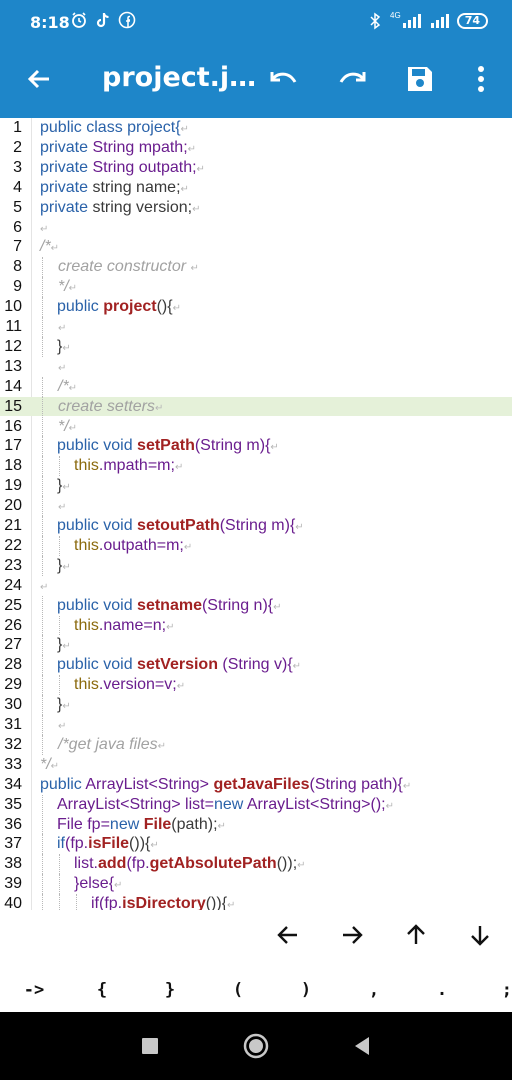 The height and width of the screenshot is (1080, 512). What do you see at coordinates (13, 605) in the screenshot?
I see `line-number: 25` at bounding box center [13, 605].